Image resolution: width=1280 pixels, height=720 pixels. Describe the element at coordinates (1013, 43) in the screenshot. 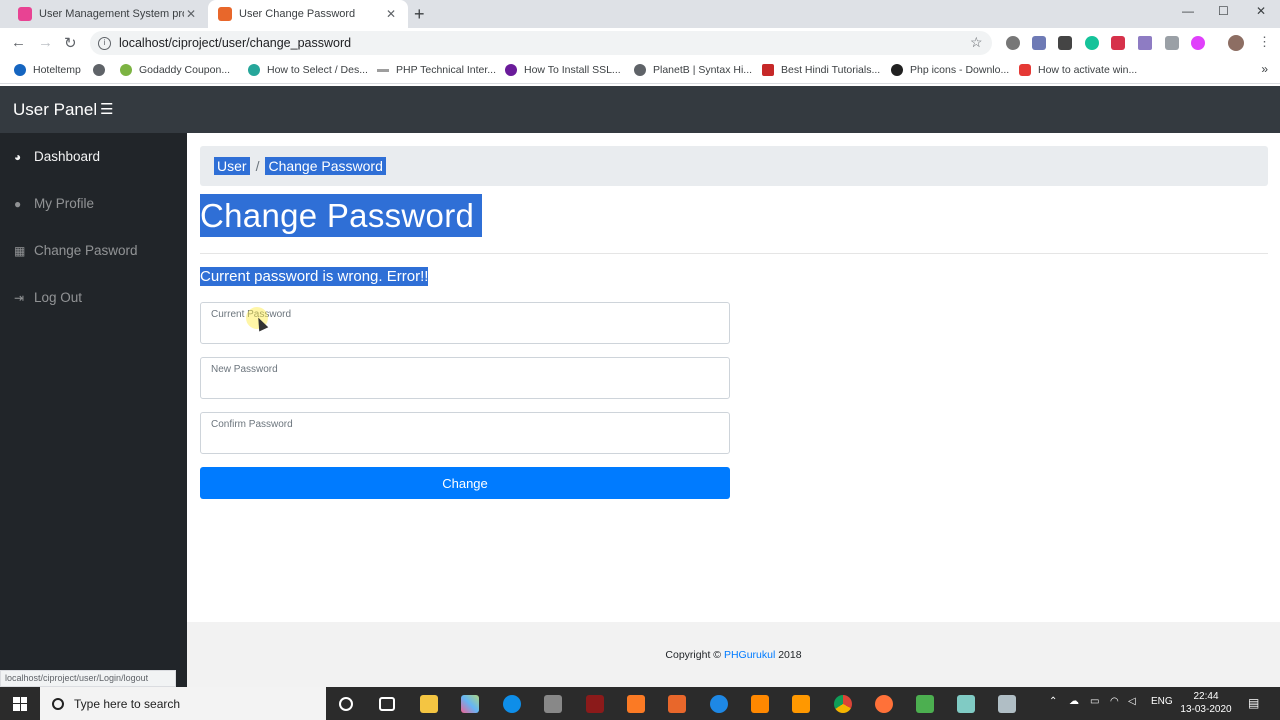

I see `extension-icon` at that location.